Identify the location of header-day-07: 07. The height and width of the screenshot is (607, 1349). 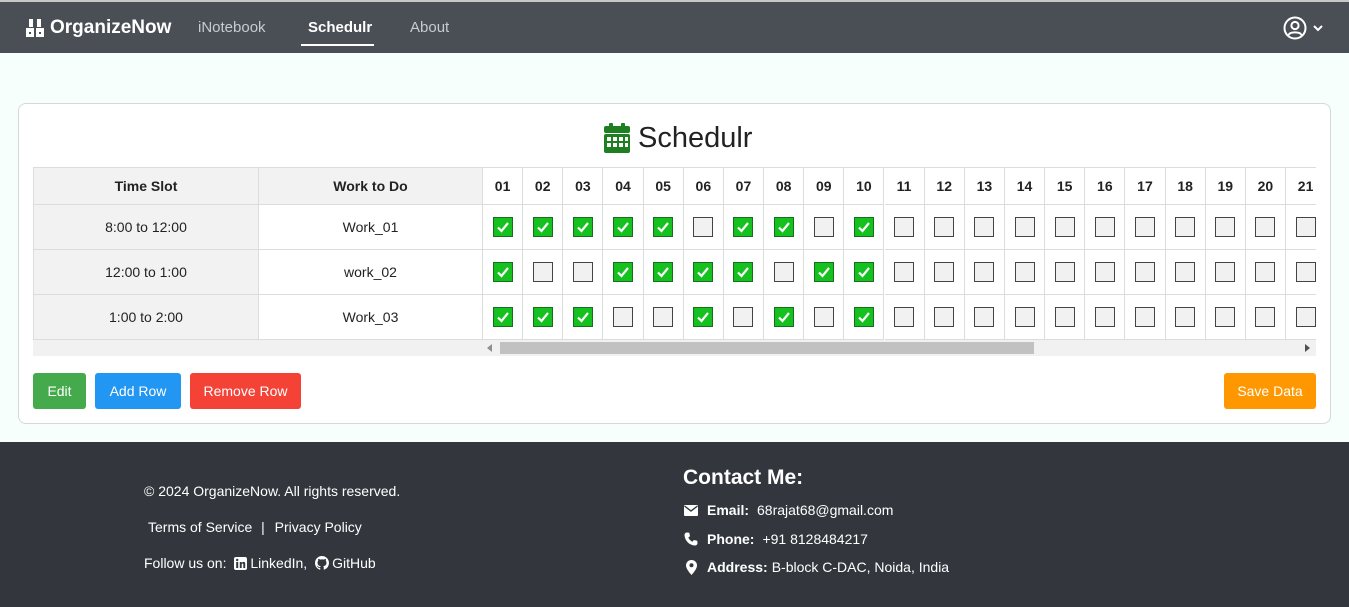
(744, 186).